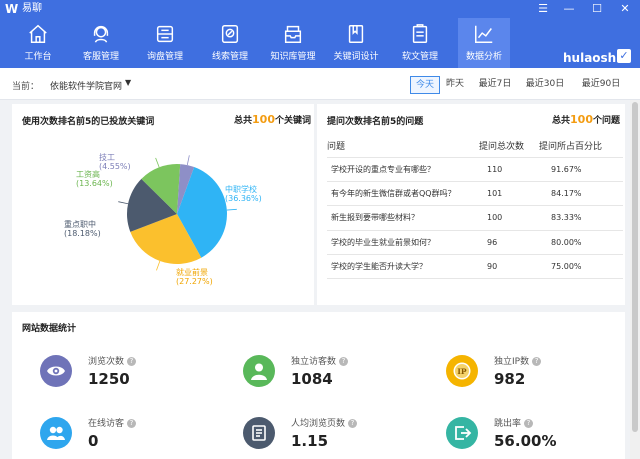  What do you see at coordinates (356, 34) in the screenshot?
I see `keyword-icon` at bounding box center [356, 34].